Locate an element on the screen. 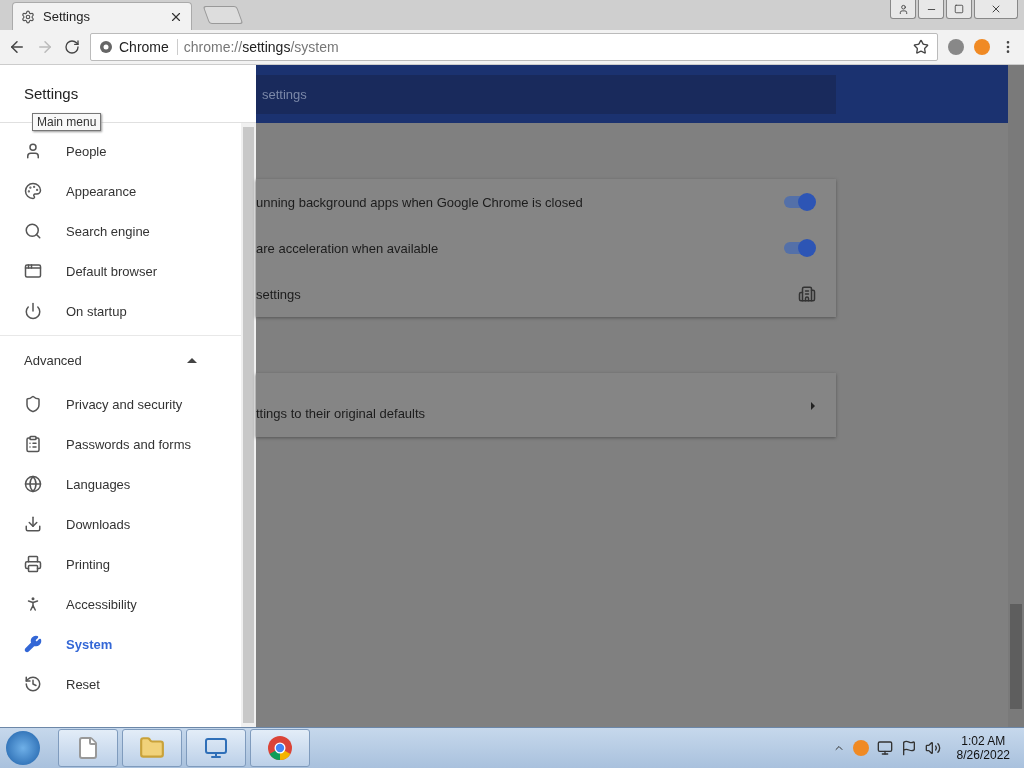 Image resolution: width=1024 pixels, height=768 pixels. caret-icon is located at coordinates (192, 360).